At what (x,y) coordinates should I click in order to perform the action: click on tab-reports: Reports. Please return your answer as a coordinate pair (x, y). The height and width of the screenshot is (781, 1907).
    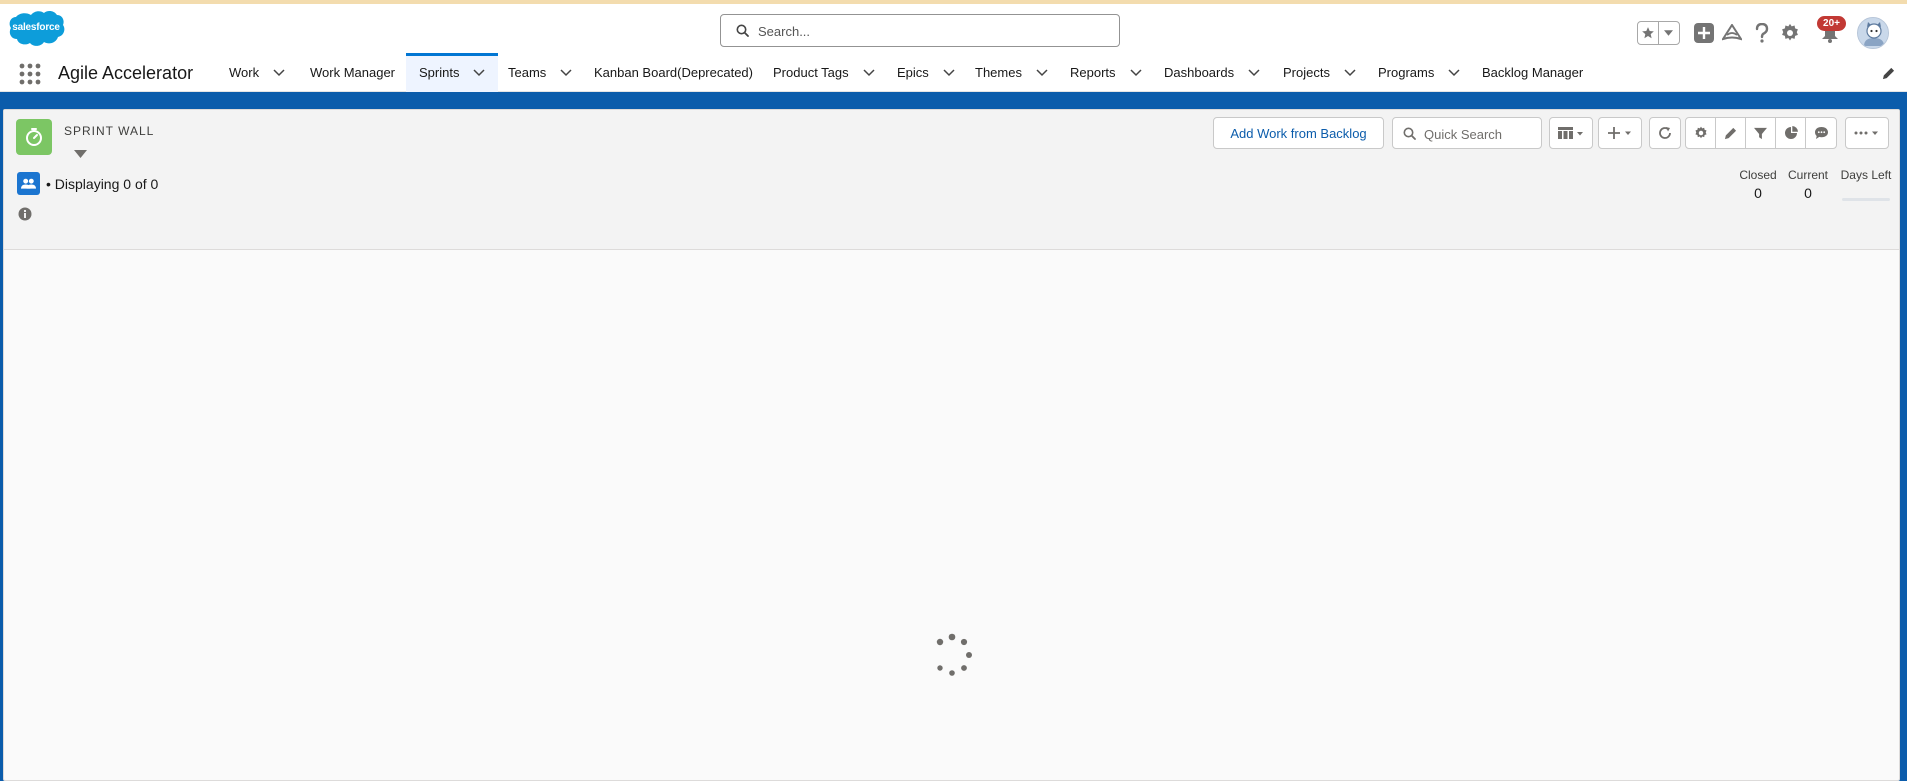
    Looking at the image, I should click on (1106, 72).